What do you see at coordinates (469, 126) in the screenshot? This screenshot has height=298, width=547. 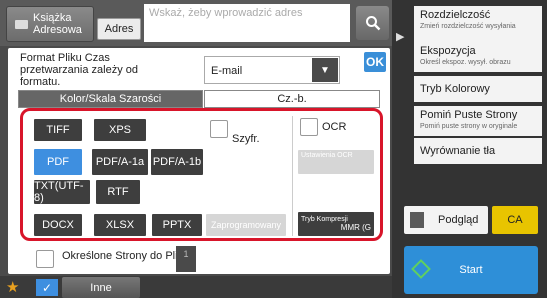 I see `skip-blank-sub: Pomiń puste strony w oryginale` at bounding box center [469, 126].